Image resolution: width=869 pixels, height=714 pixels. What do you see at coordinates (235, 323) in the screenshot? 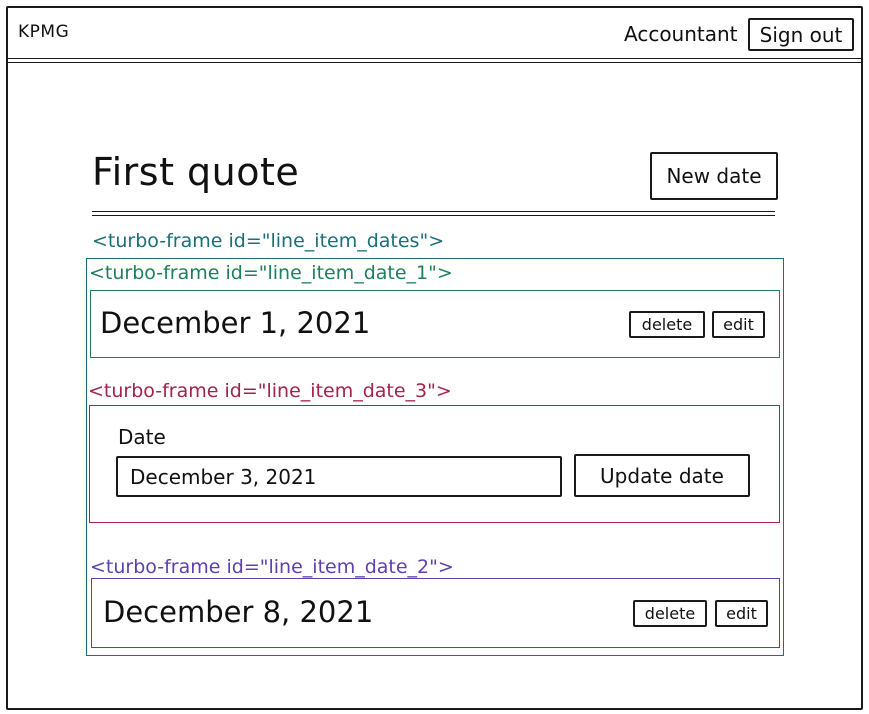
I see `line-item-date: December 1, 2021` at bounding box center [235, 323].